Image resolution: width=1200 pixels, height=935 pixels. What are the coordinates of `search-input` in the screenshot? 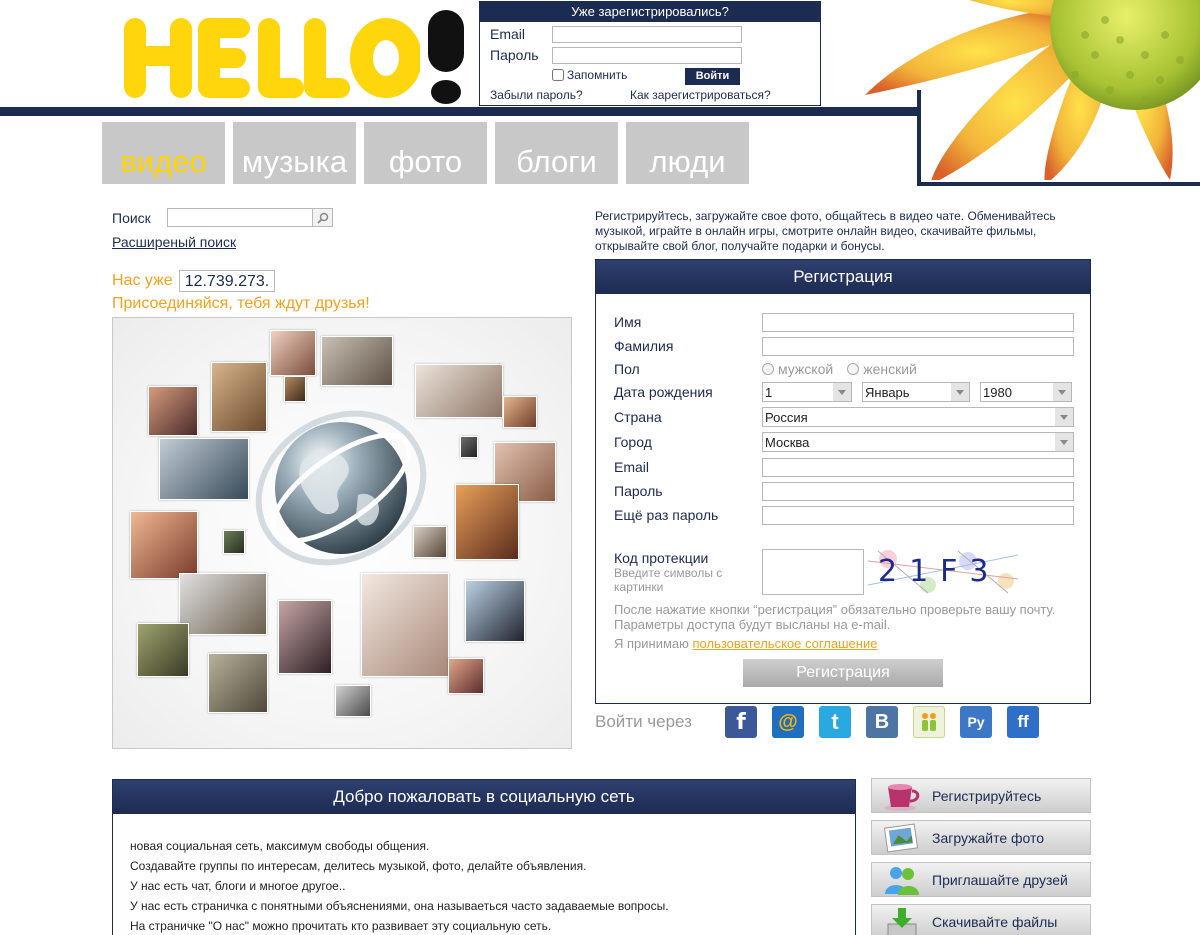 It's located at (240, 217).